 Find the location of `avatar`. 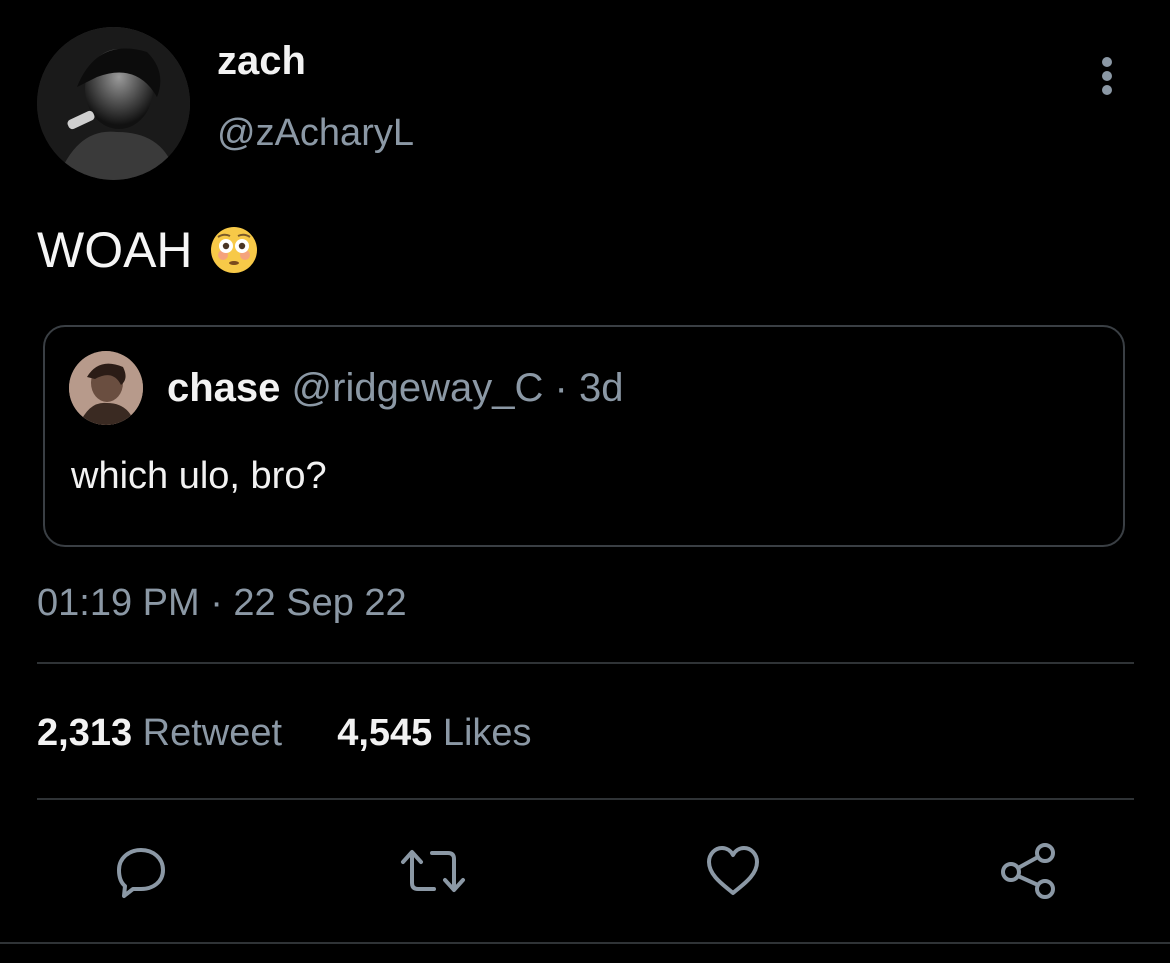

avatar is located at coordinates (113, 103).